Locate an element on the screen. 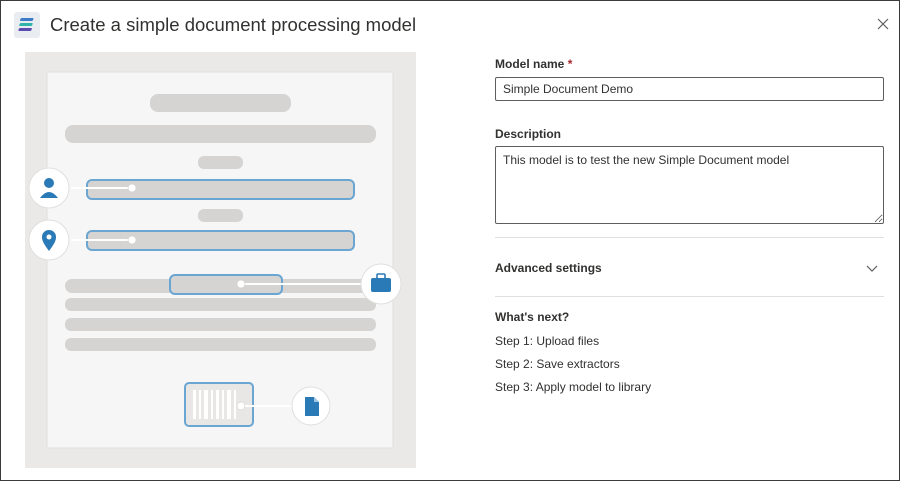 This screenshot has height=481, width=900. chevron-down-icon is located at coordinates (872, 268).